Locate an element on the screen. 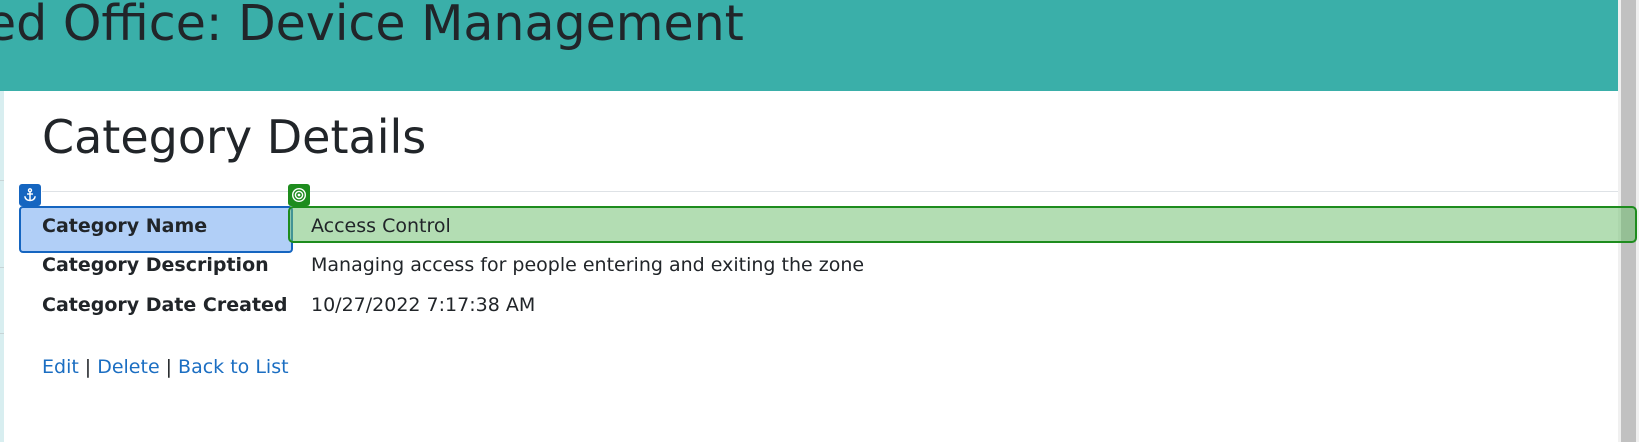 The image size is (1639, 442). back-to-list-link: Back to List is located at coordinates (233, 367).